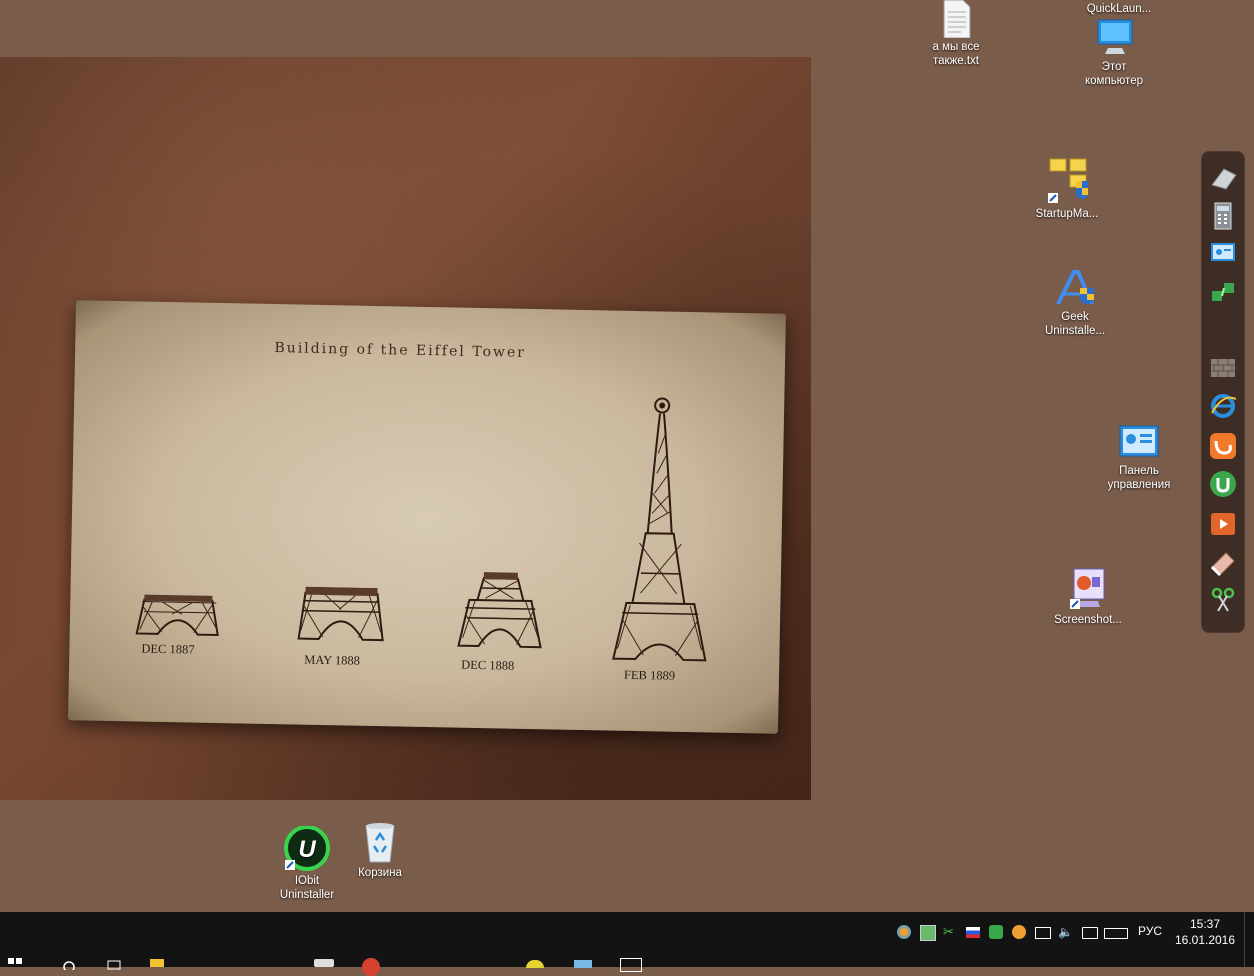 The height and width of the screenshot is (976, 1254). Describe the element at coordinates (973, 932) in the screenshot. I see `tray-flag-icon` at that location.